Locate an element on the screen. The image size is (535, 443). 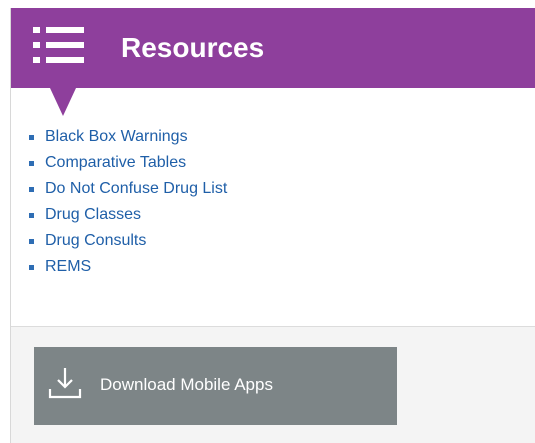
header-pointer is located at coordinates (63, 102).